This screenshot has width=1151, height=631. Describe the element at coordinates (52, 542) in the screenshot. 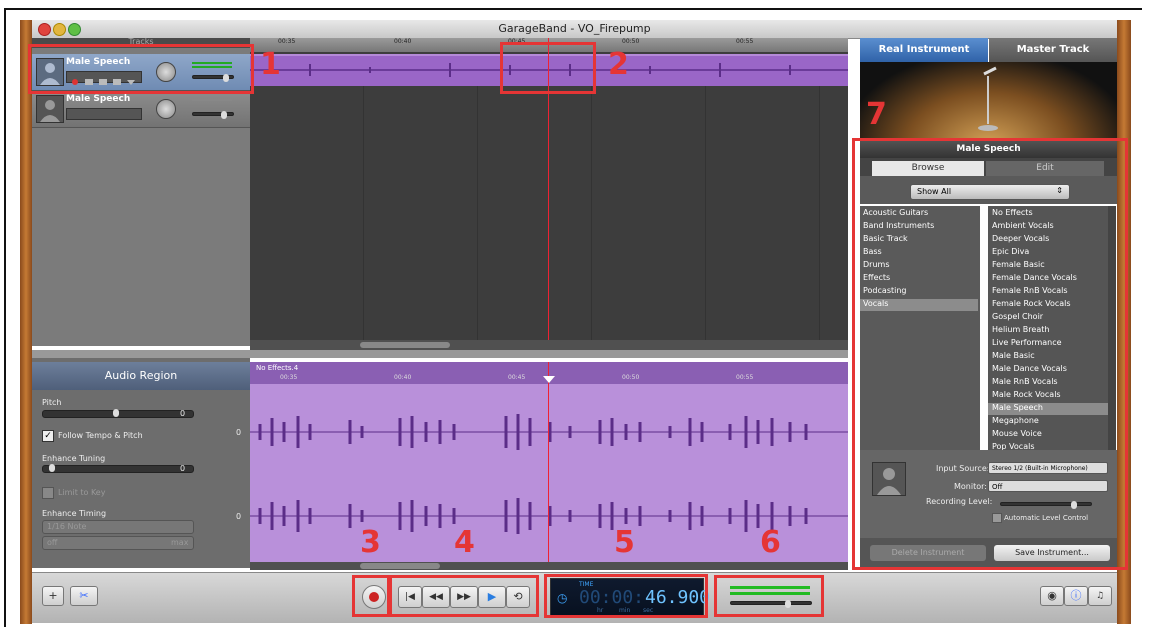

I see `timing-off-label: off` at that location.